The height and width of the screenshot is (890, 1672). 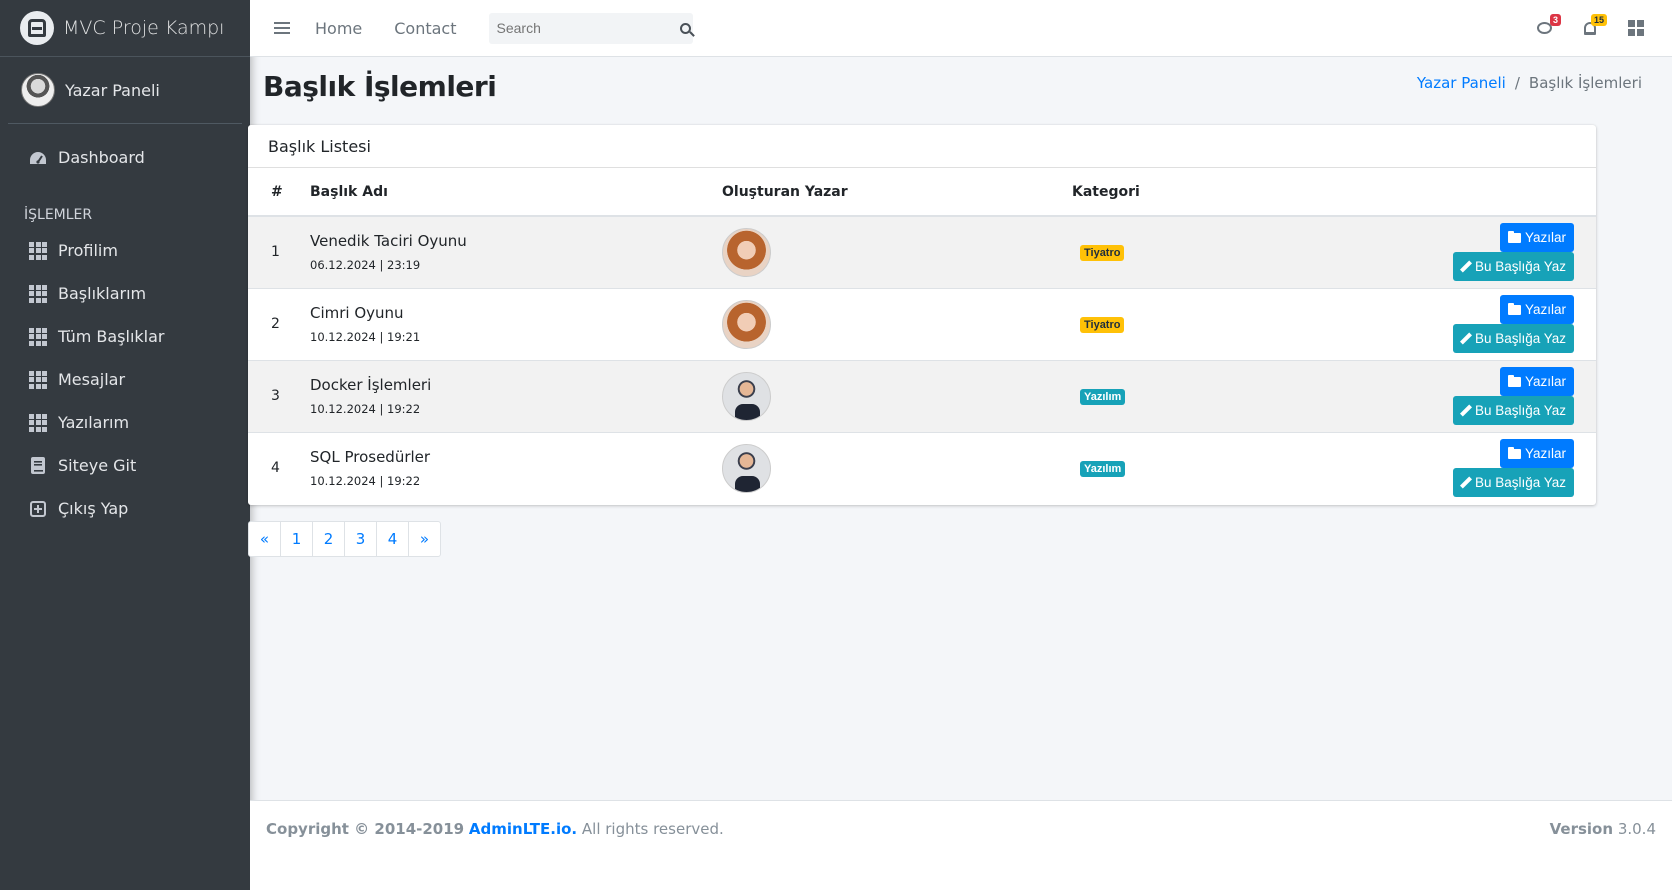 What do you see at coordinates (296, 539) in the screenshot?
I see `page-1: 1` at bounding box center [296, 539].